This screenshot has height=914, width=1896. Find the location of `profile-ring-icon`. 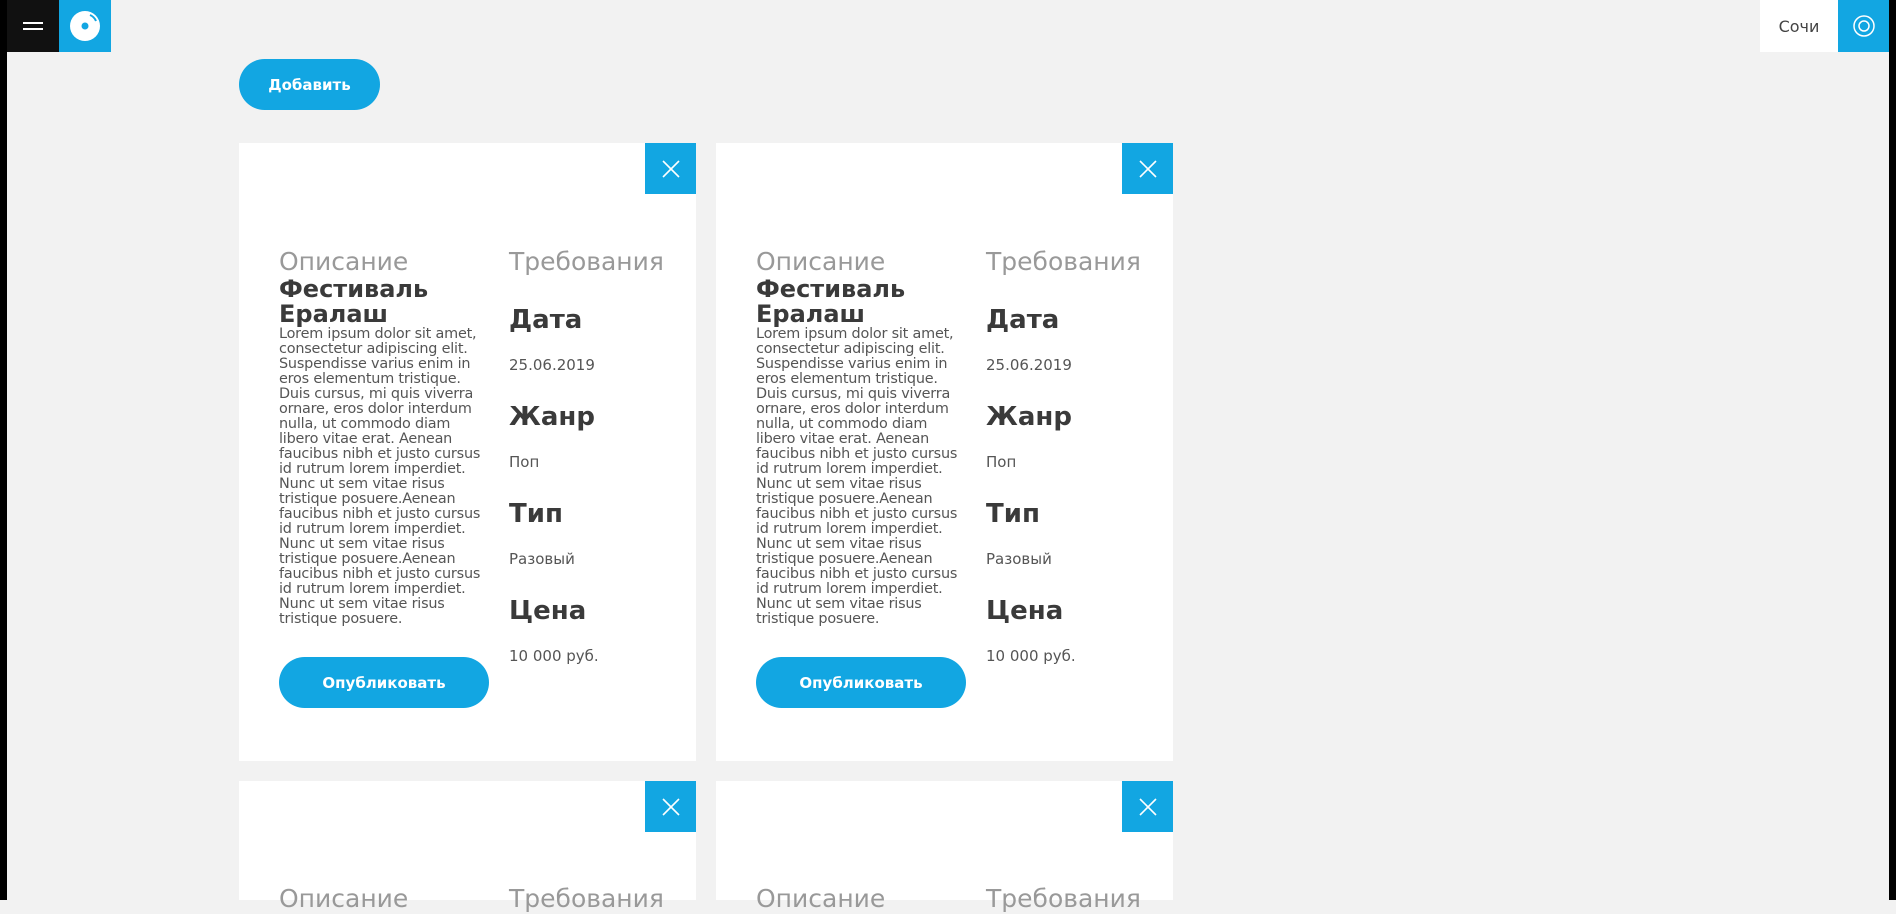

profile-ring-icon is located at coordinates (1863, 26).